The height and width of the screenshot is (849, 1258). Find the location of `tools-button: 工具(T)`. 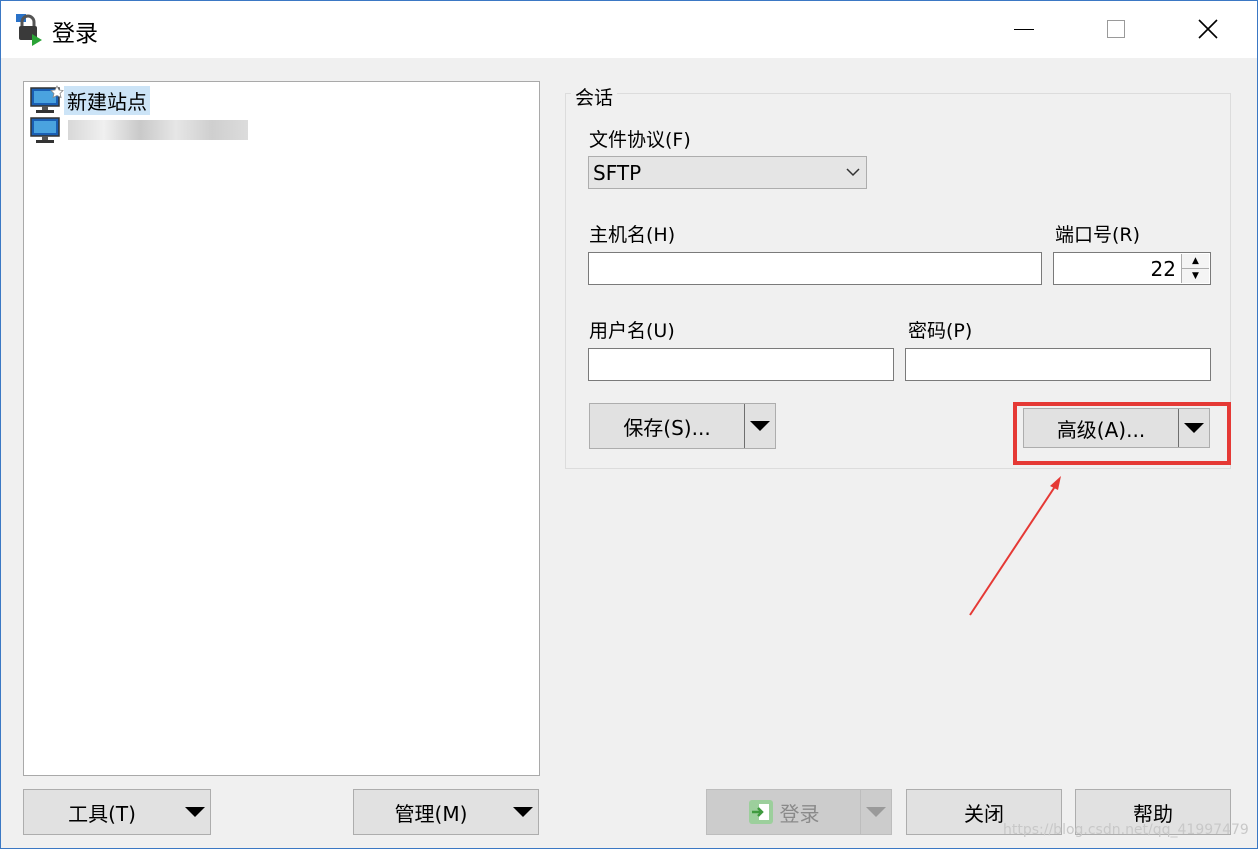

tools-button: 工具(T) is located at coordinates (117, 812).